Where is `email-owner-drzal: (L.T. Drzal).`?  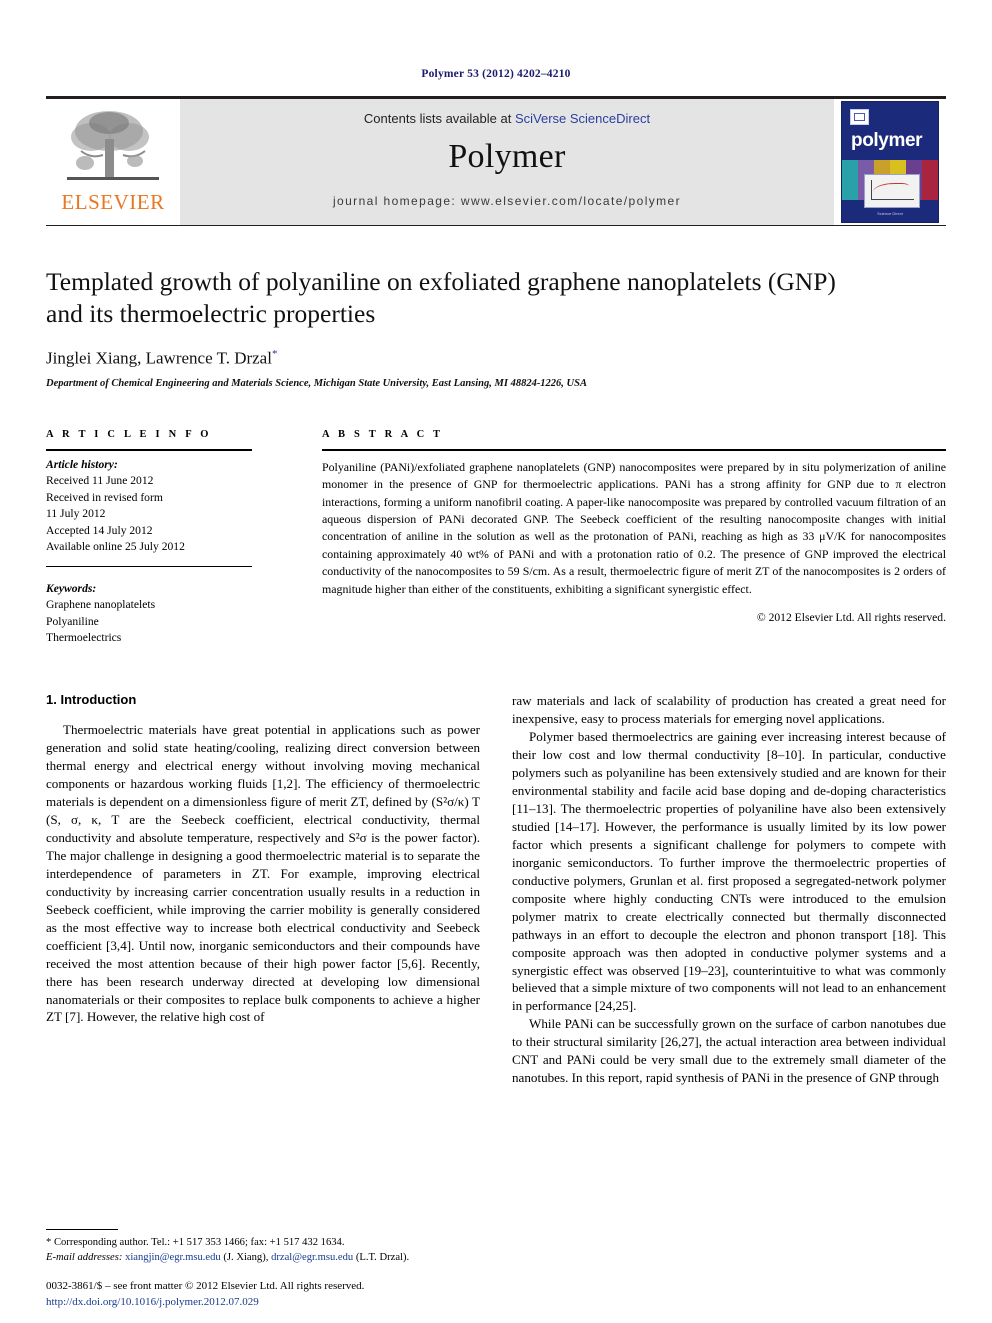
email-owner-drzal: (L.T. Drzal). is located at coordinates (382, 1257).